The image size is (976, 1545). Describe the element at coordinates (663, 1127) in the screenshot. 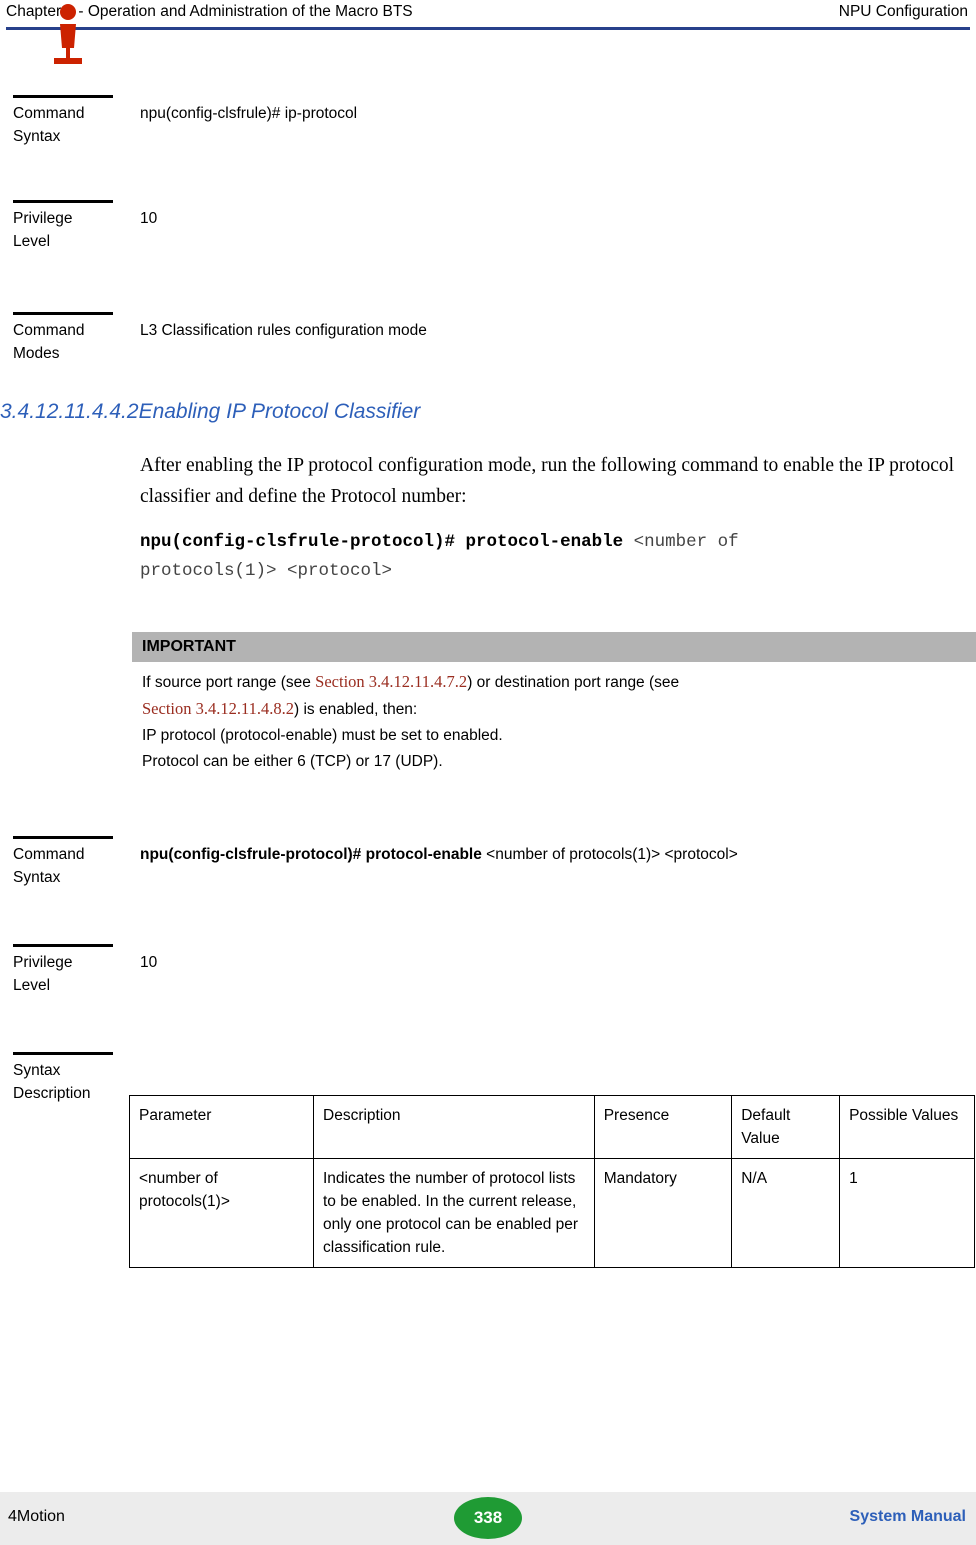

I see `table-header-presence: Presence` at that location.